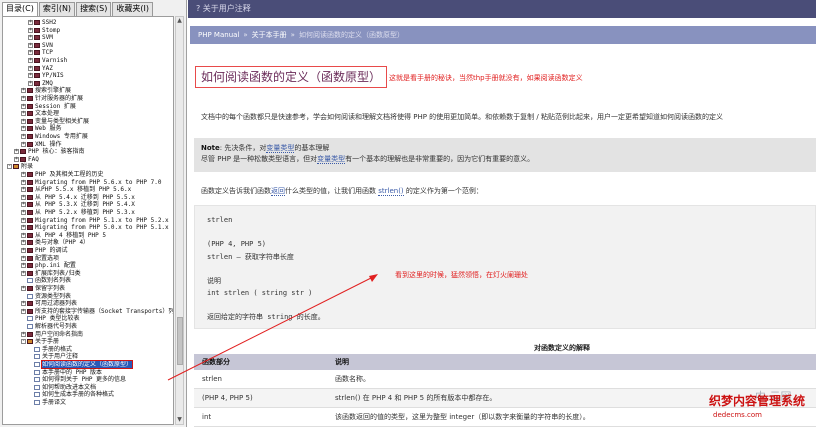 This screenshot has height=427, width=816. I want to click on tree-item: + PHP 及其相关工程的历史, so click(62, 174).